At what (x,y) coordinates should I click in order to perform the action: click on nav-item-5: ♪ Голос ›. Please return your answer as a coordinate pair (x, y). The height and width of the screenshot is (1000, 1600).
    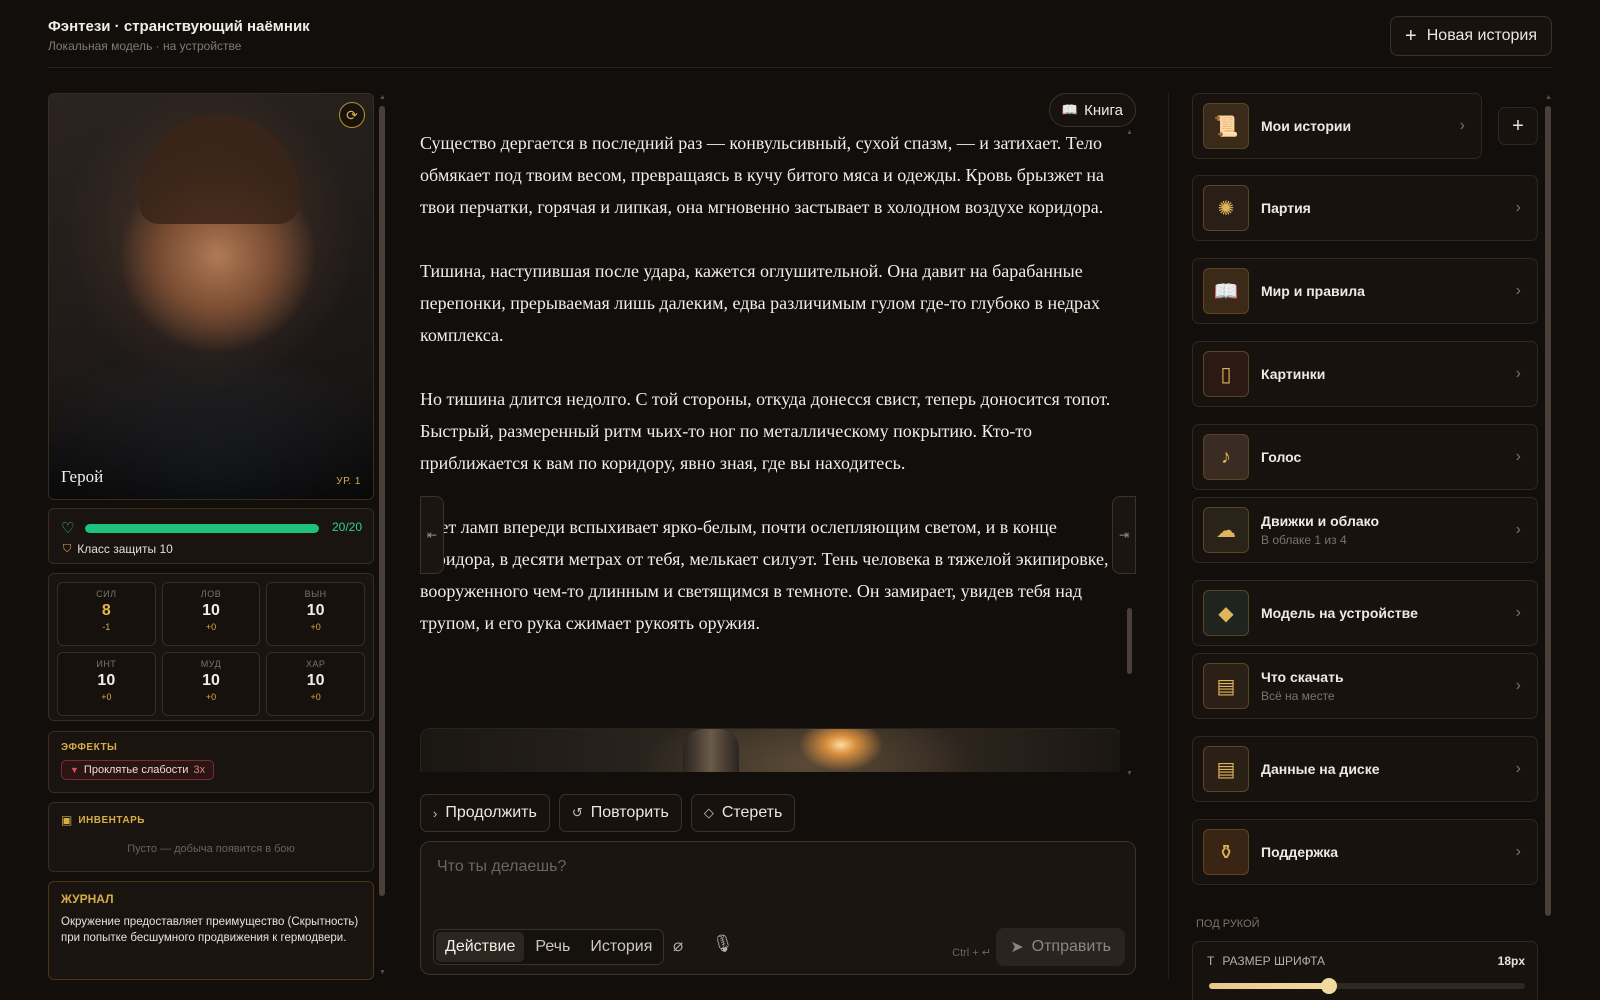
    Looking at the image, I should click on (1365, 457).